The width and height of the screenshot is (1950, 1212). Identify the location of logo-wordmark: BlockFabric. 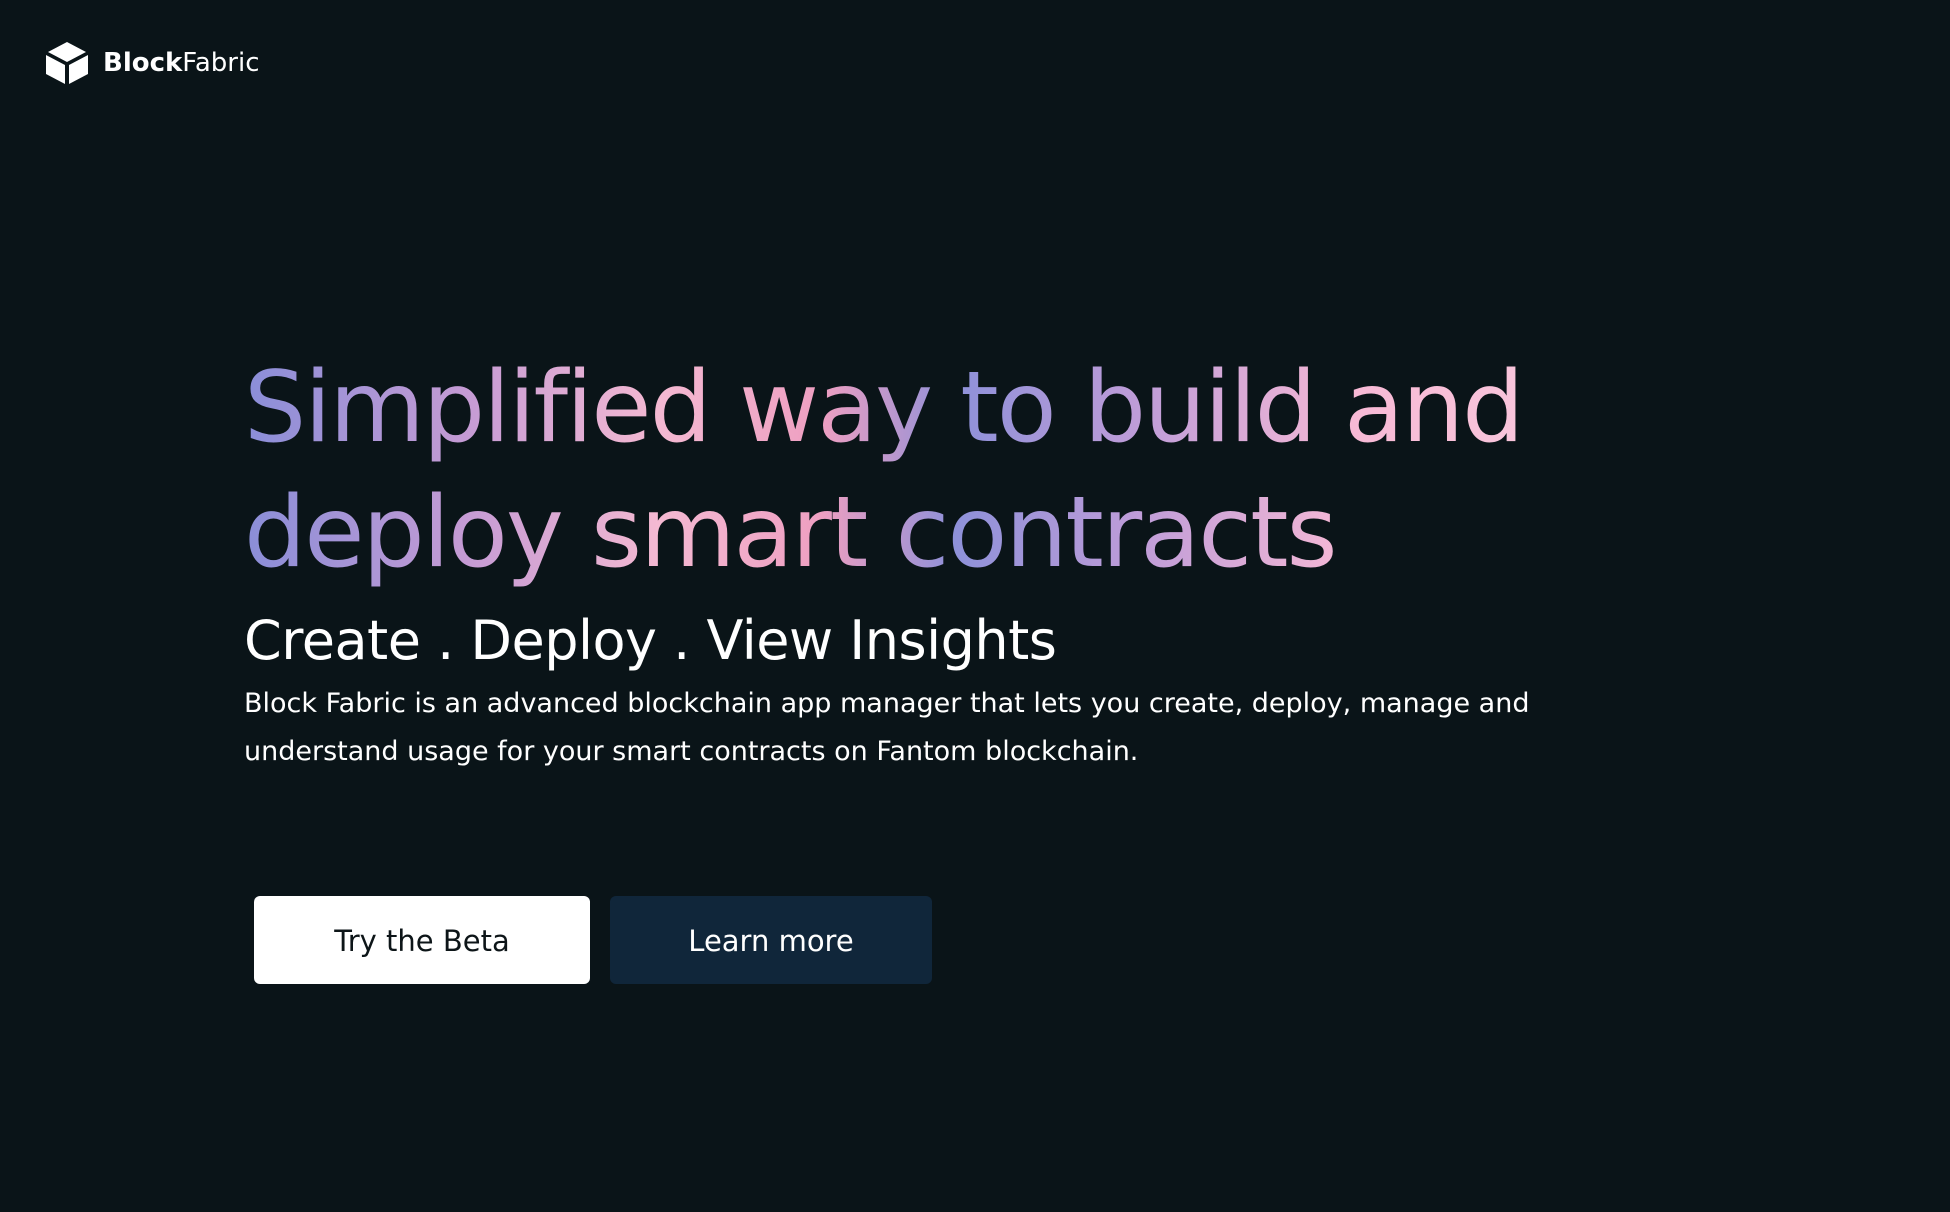
(181, 63).